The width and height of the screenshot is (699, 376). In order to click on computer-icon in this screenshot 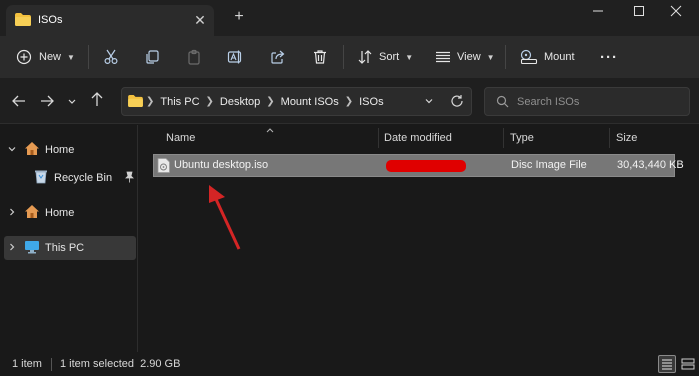, I will do `click(32, 248)`.